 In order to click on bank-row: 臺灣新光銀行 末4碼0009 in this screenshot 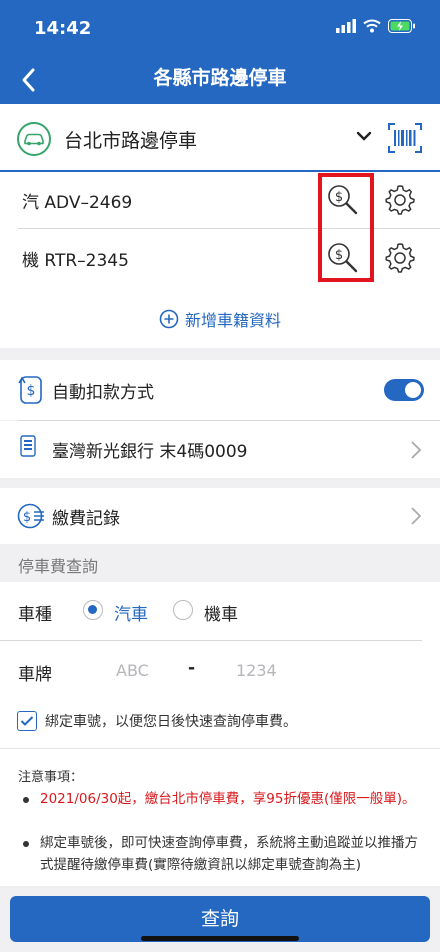, I will do `click(220, 449)`.